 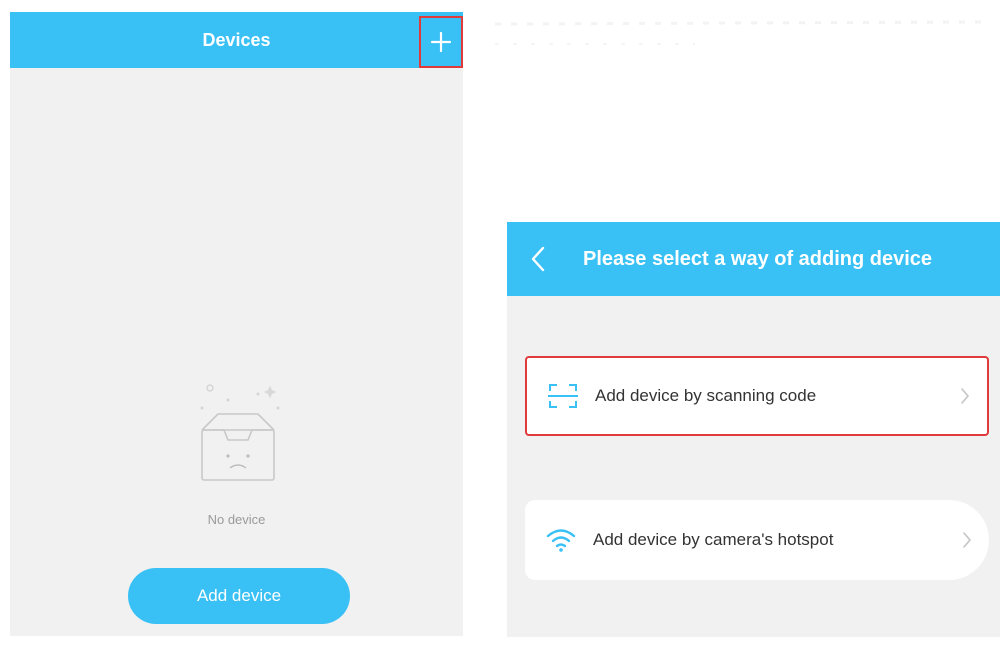 I want to click on chevron-left-icon, so click(x=538, y=259).